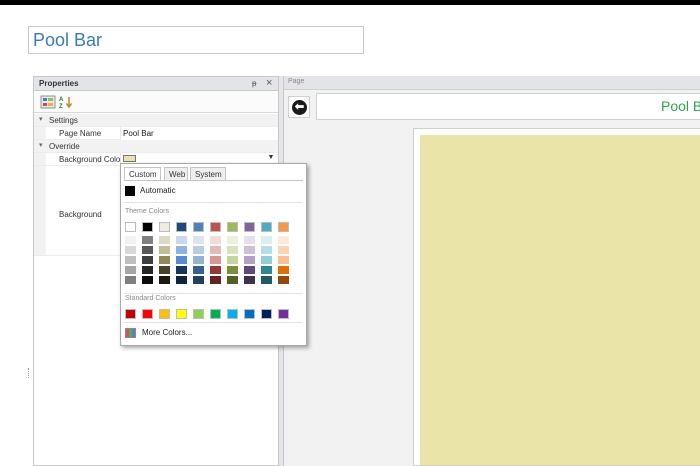 The width and height of the screenshot is (700, 466). What do you see at coordinates (147, 211) in the screenshot?
I see `theme-colors-label: Theme Colors` at bounding box center [147, 211].